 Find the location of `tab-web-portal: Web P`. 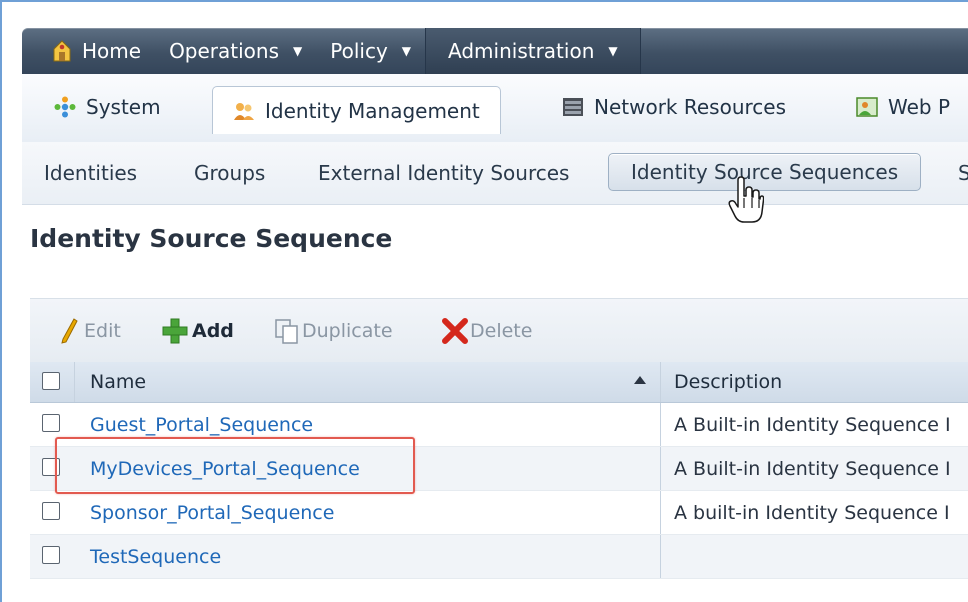

tab-web-portal: Web P is located at coordinates (903, 107).